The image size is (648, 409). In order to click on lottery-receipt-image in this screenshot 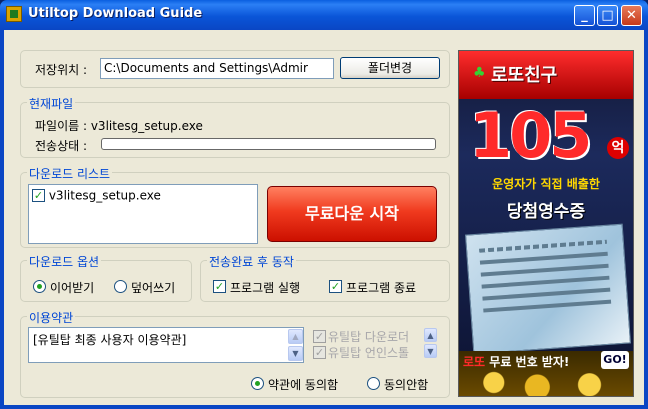, I will do `click(548, 289)`.